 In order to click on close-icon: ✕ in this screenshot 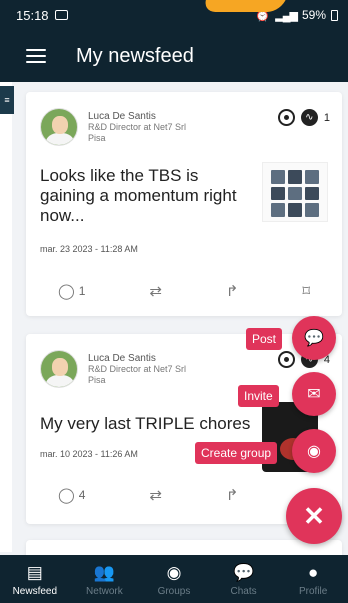, I will do `click(314, 515)`.